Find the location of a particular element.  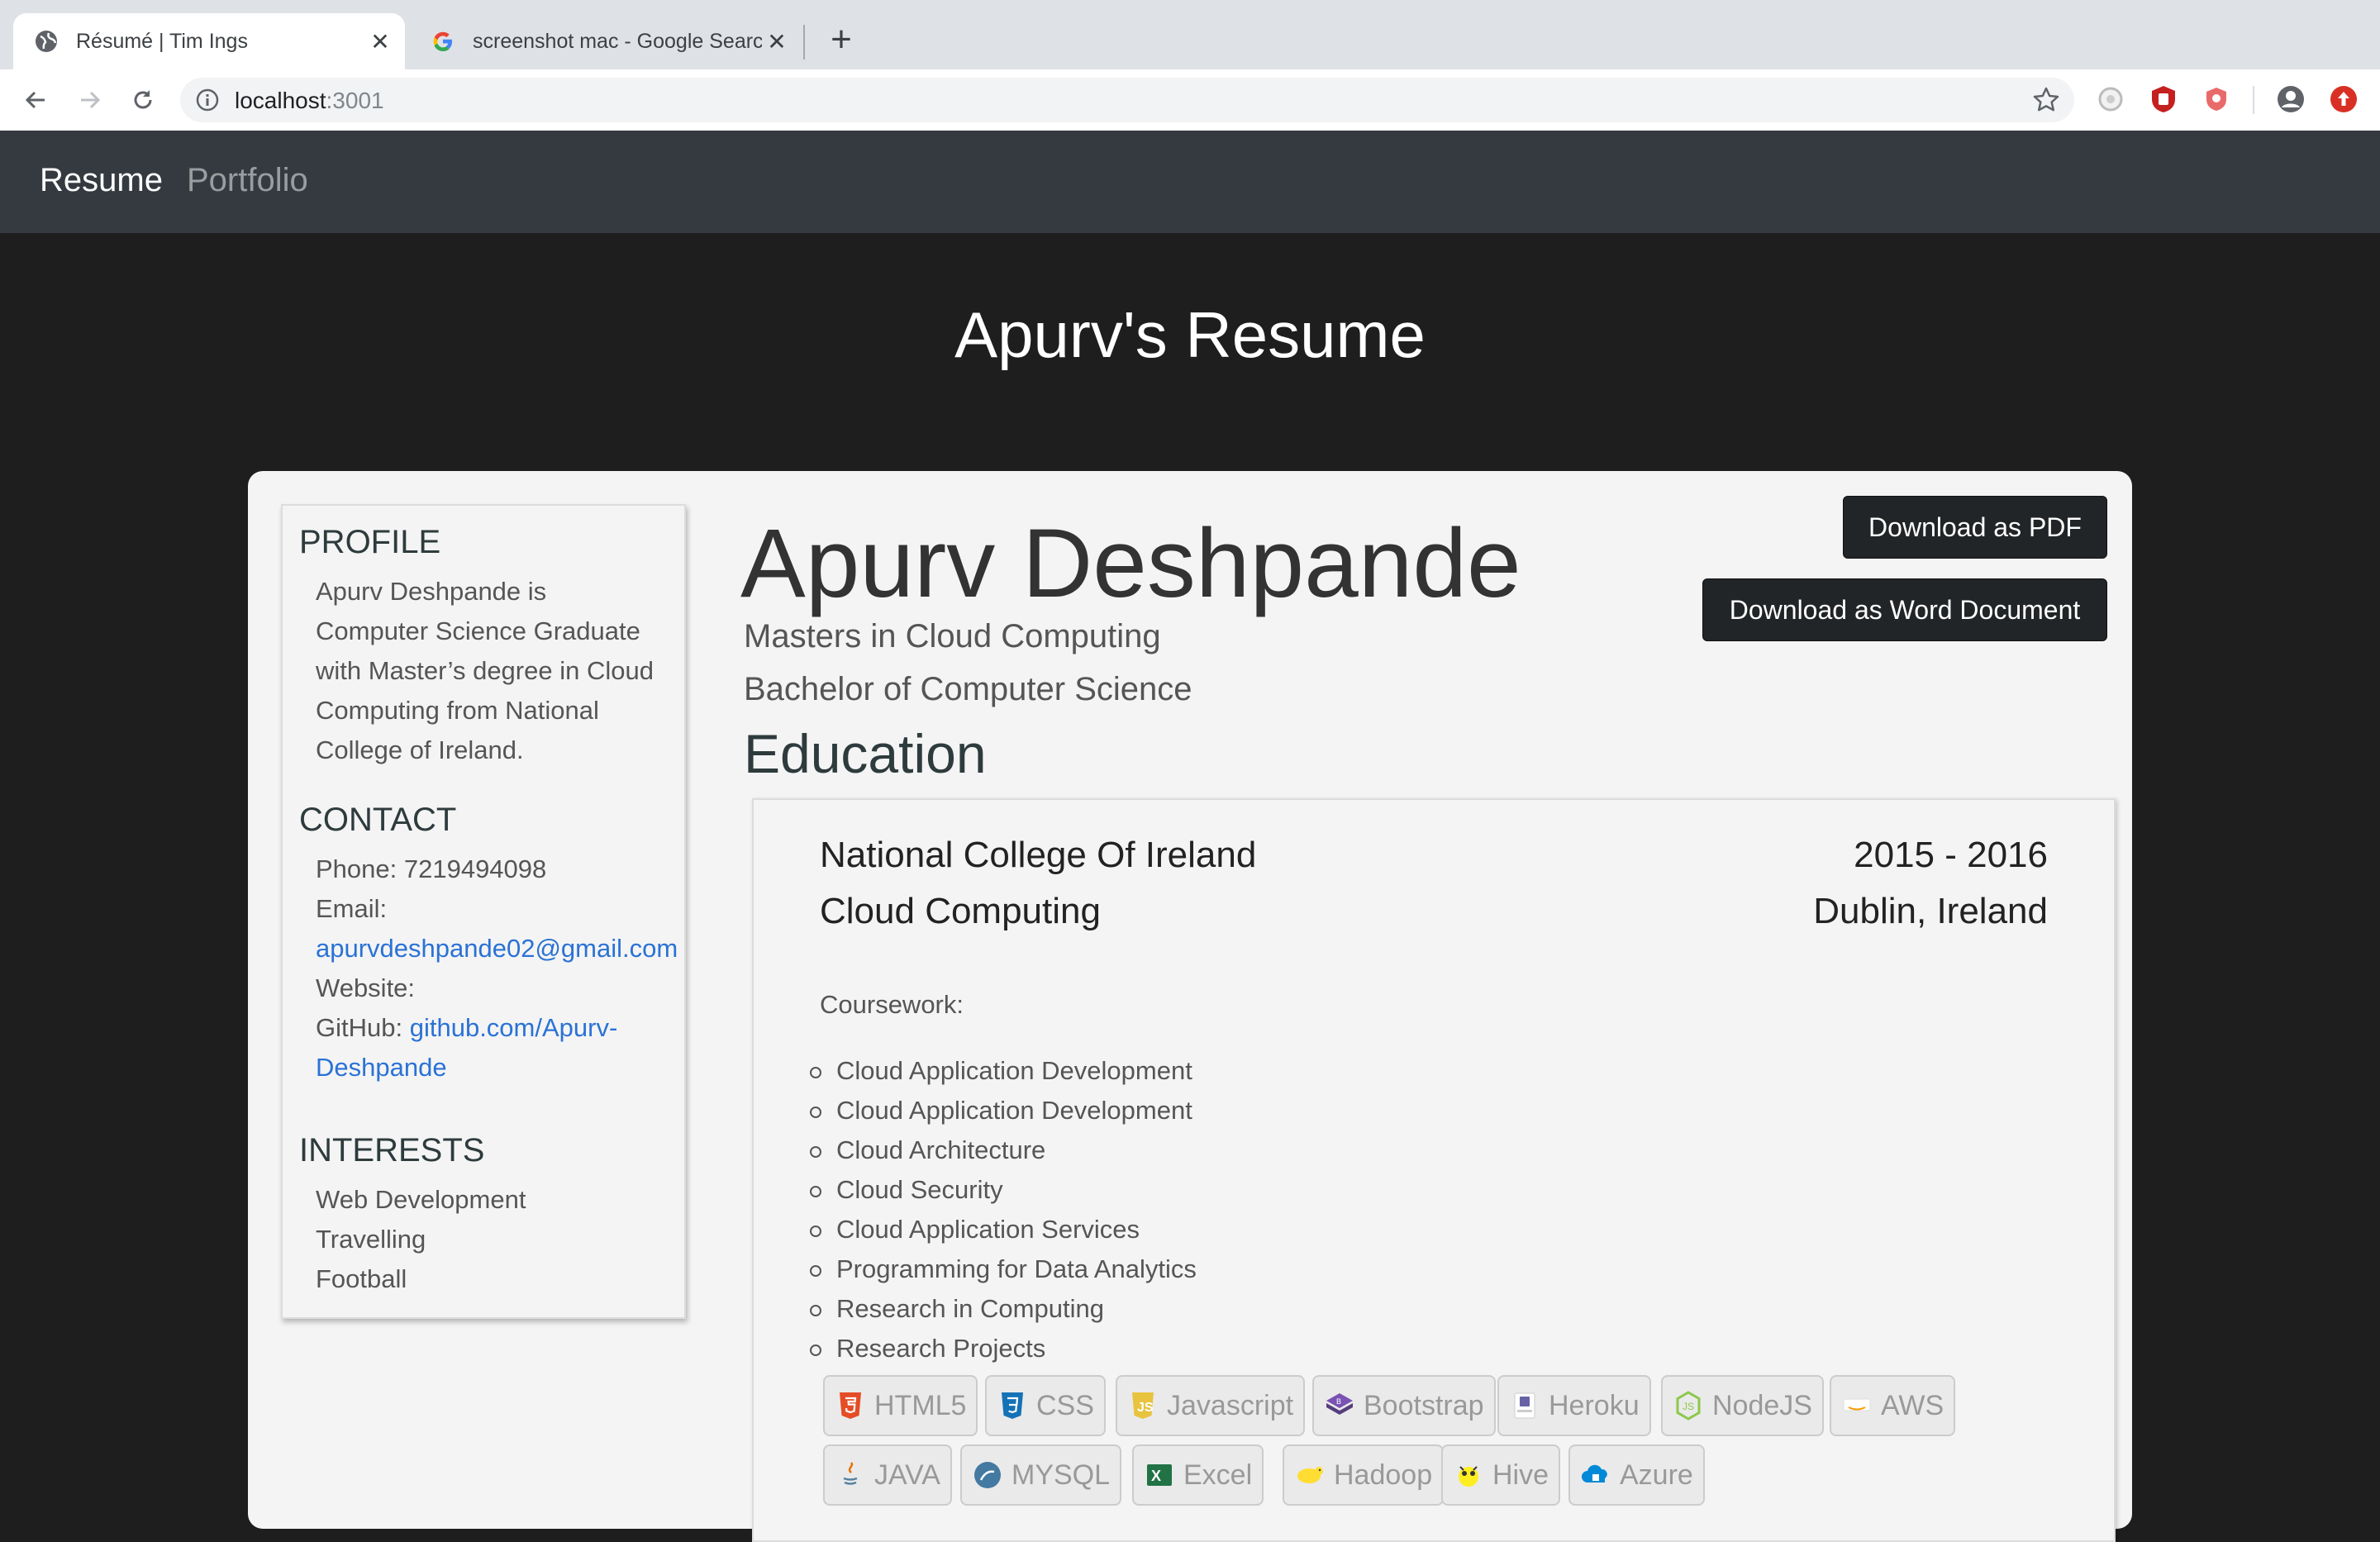

url-port: :3001 is located at coordinates (355, 100).